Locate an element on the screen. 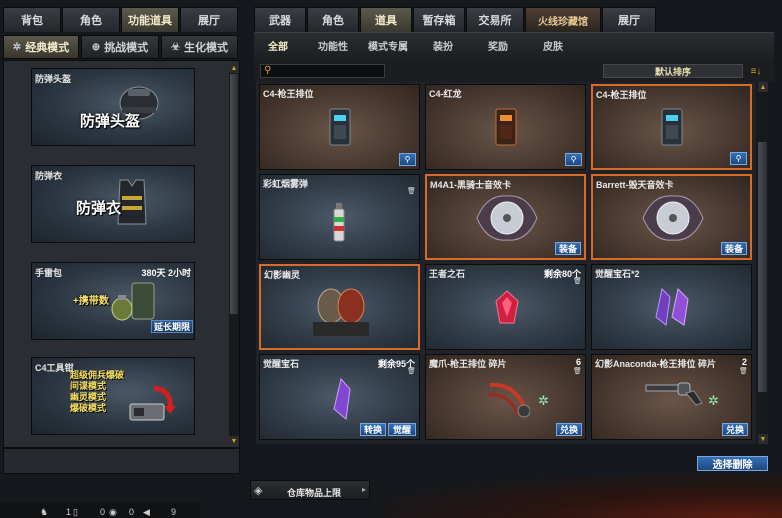  subtab-functional: 功能性 is located at coordinates (333, 45).